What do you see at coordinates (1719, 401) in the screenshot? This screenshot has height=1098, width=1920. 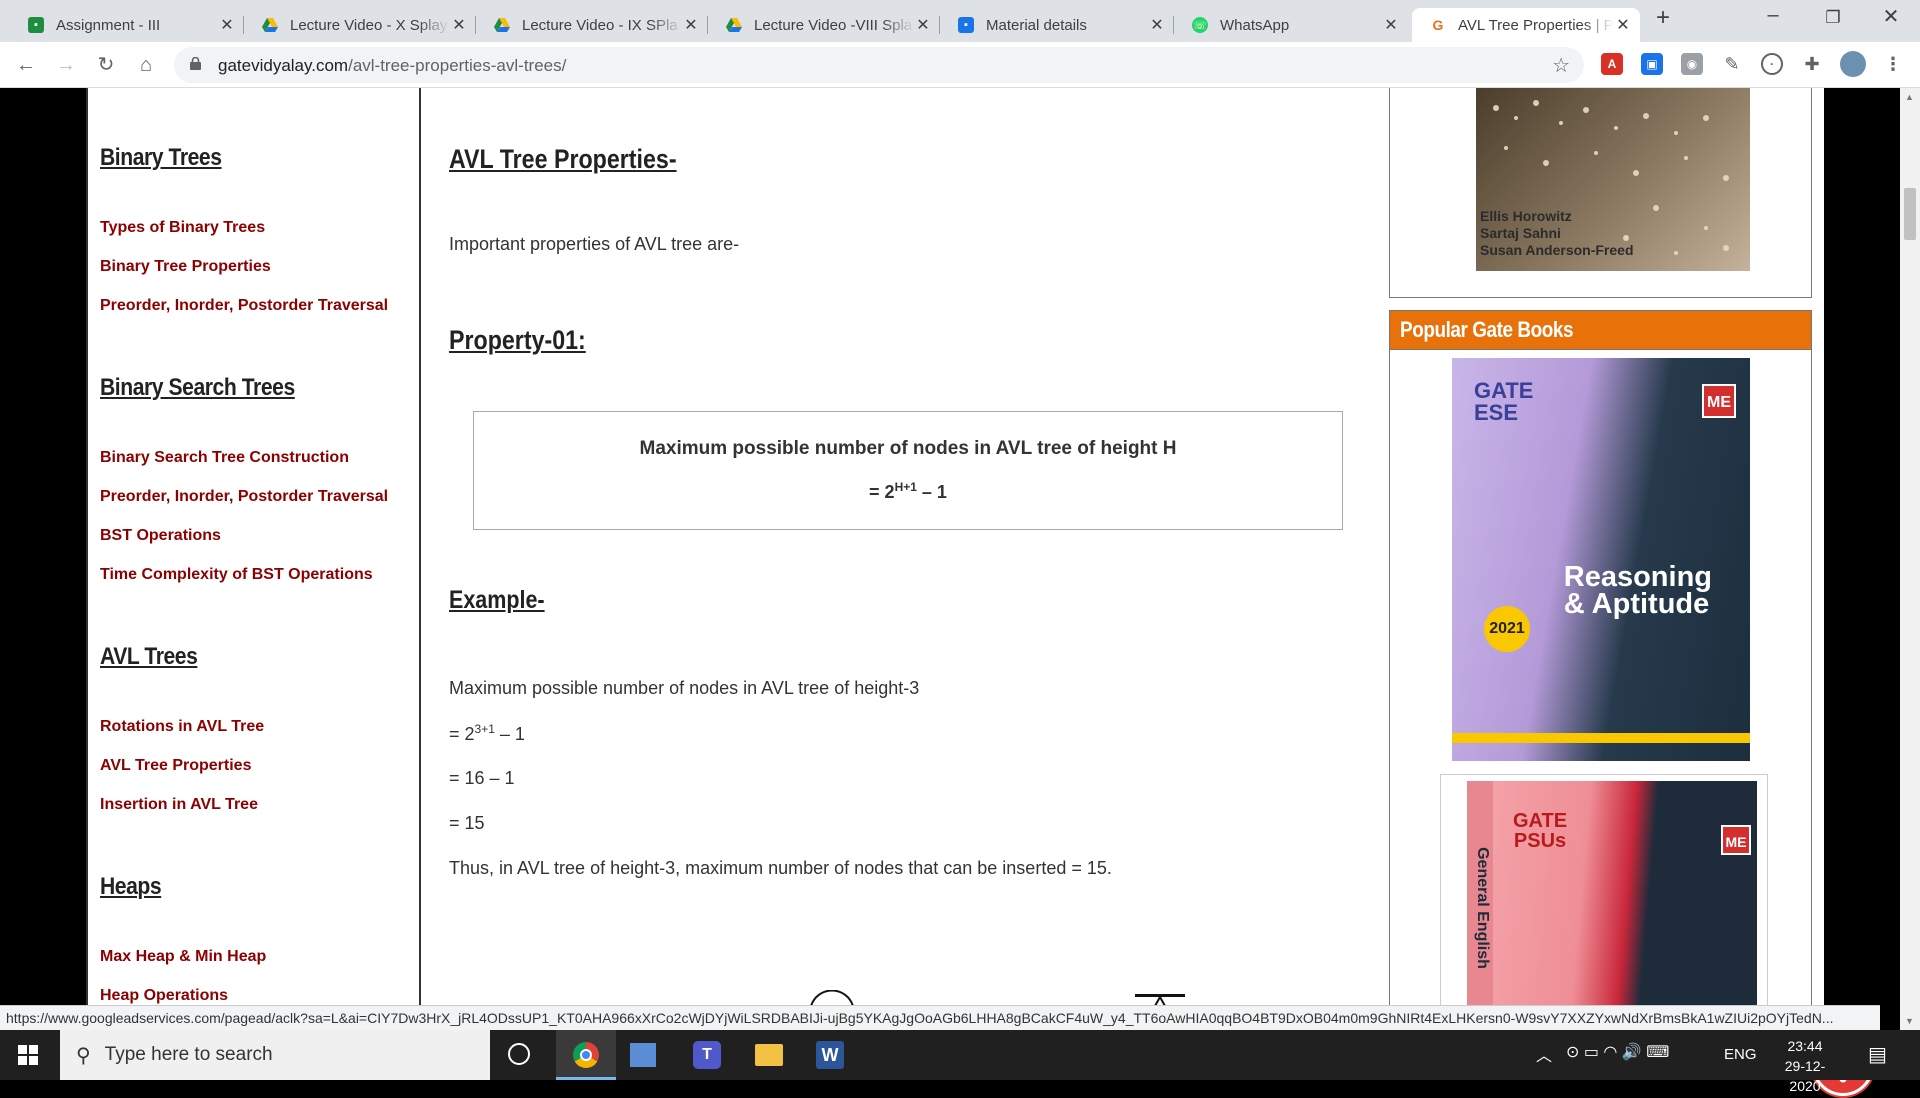 I see `publisher-logo: ME` at bounding box center [1719, 401].